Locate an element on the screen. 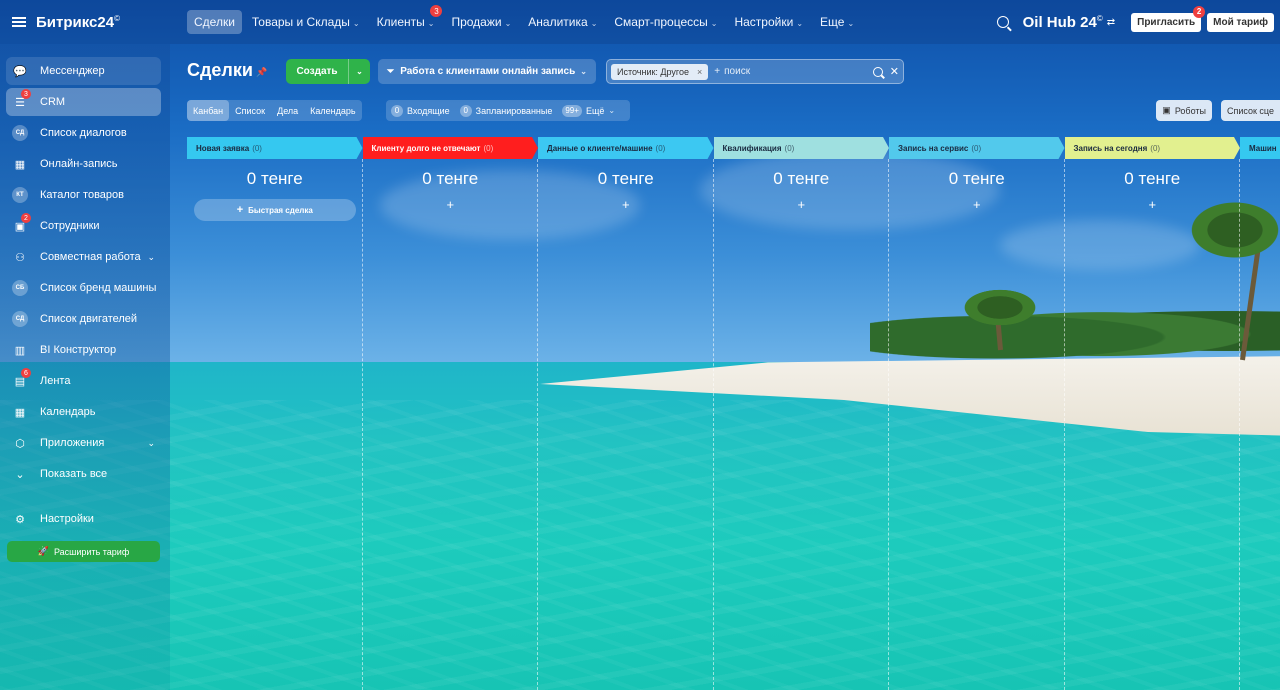 This screenshot has height=690, width=1280. sidebar-item-label: Лента is located at coordinates (55, 381).